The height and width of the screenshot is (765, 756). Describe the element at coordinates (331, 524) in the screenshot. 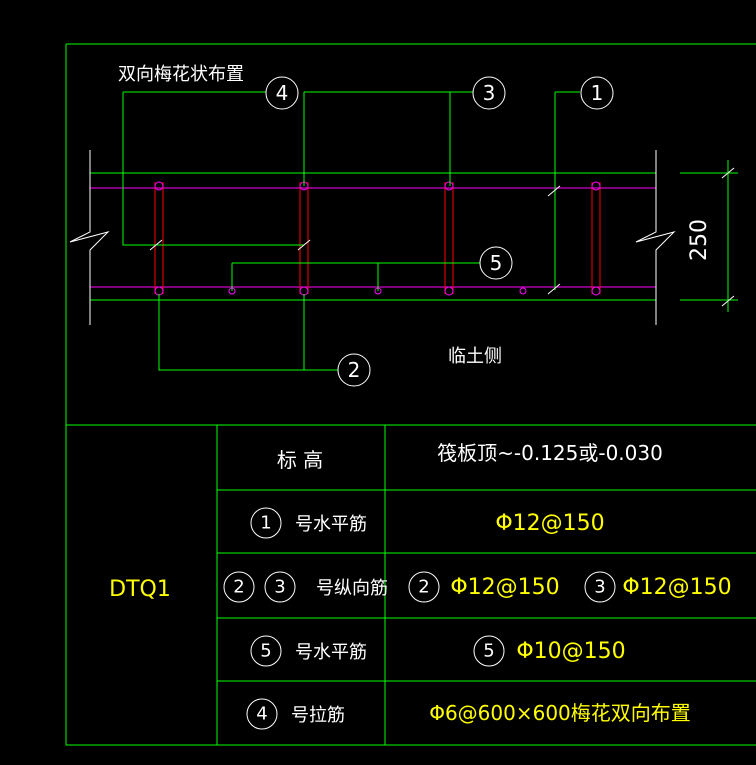

I see `row1-label: 号水平筋` at that location.